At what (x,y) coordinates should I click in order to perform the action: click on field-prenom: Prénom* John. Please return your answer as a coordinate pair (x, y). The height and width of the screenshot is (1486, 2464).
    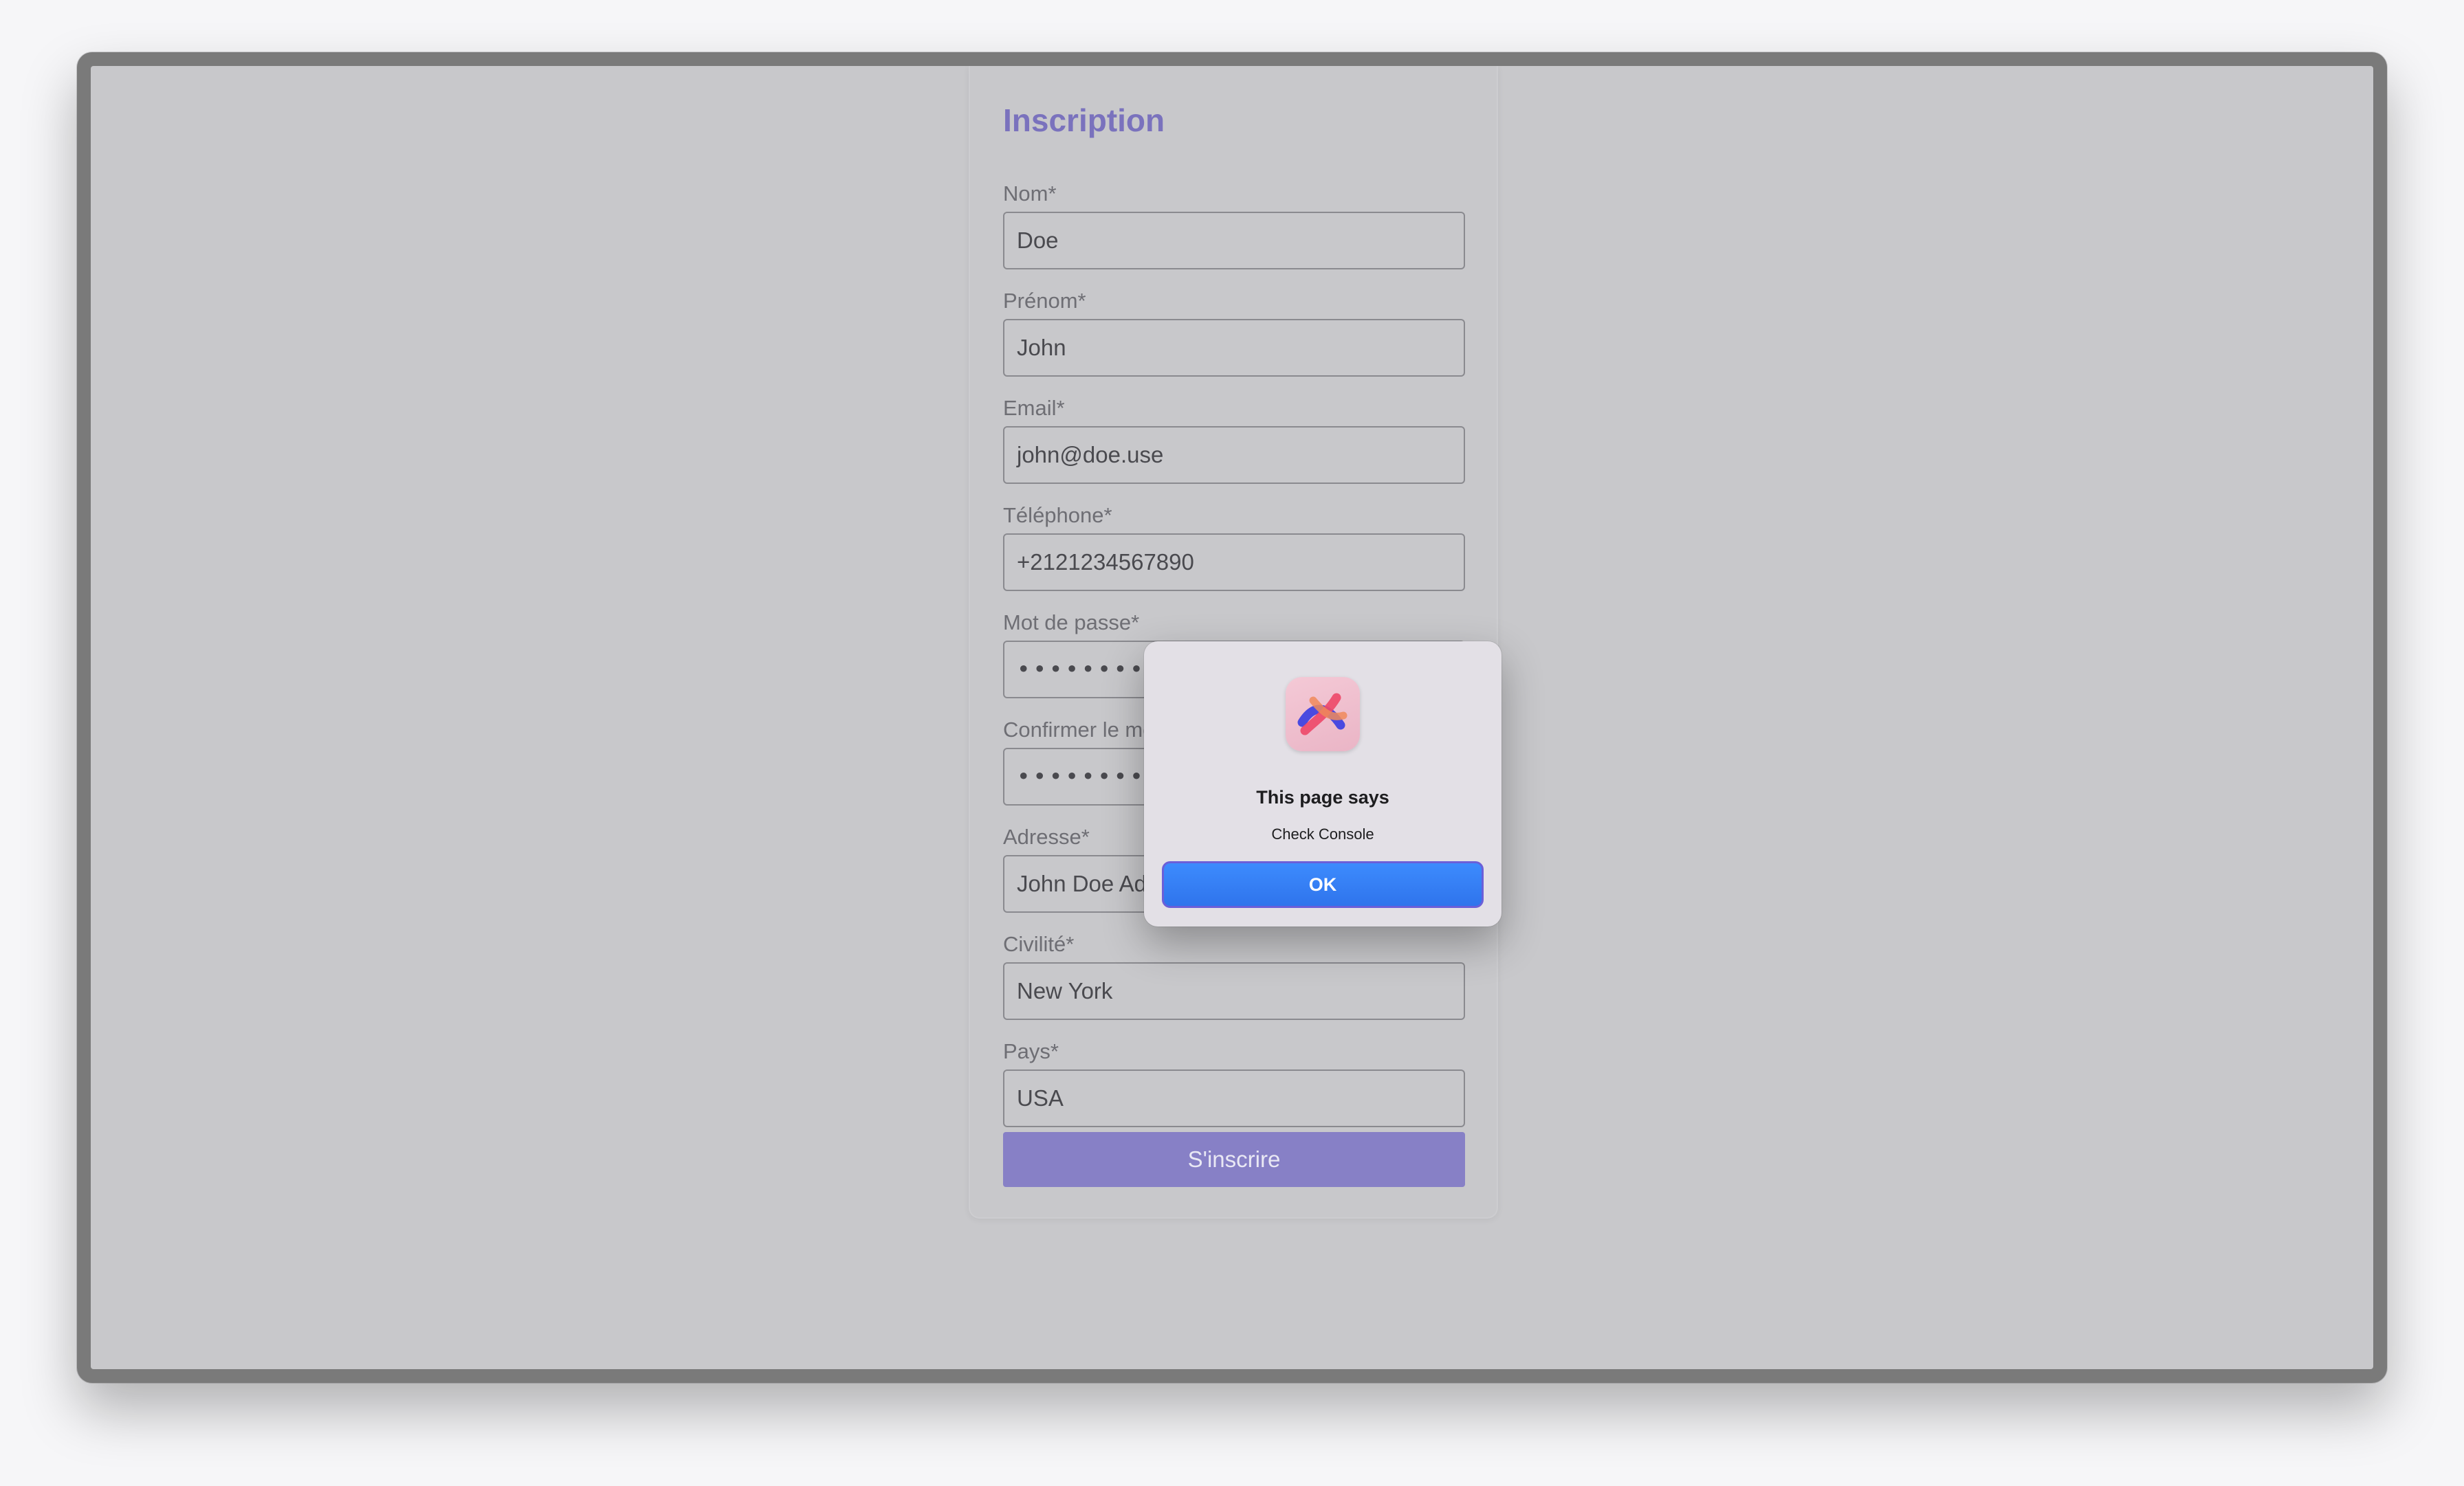
    Looking at the image, I should click on (1234, 332).